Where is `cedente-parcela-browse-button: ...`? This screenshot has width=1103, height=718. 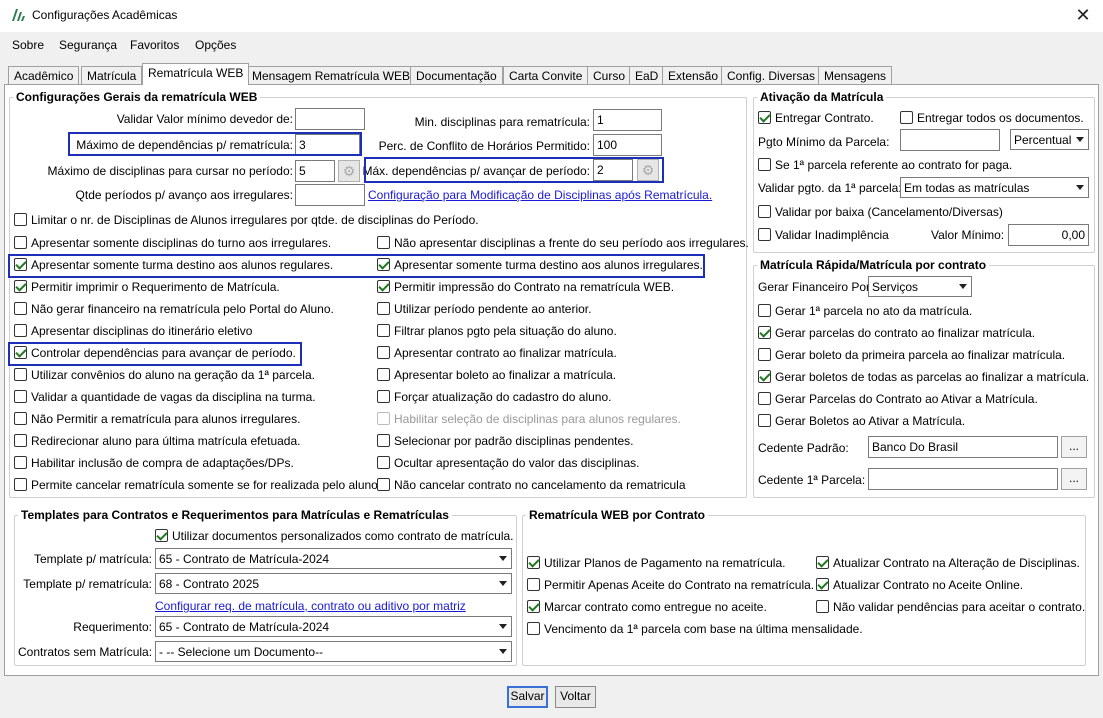 cedente-parcela-browse-button: ... is located at coordinates (1074, 479).